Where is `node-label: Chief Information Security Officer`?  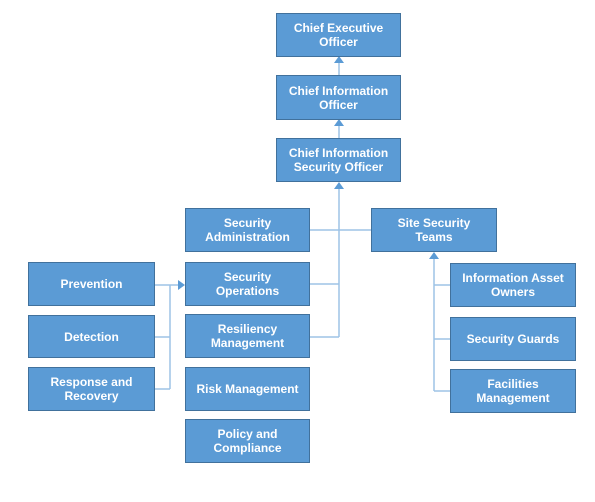 node-label: Chief Information Security Officer is located at coordinates (338, 160).